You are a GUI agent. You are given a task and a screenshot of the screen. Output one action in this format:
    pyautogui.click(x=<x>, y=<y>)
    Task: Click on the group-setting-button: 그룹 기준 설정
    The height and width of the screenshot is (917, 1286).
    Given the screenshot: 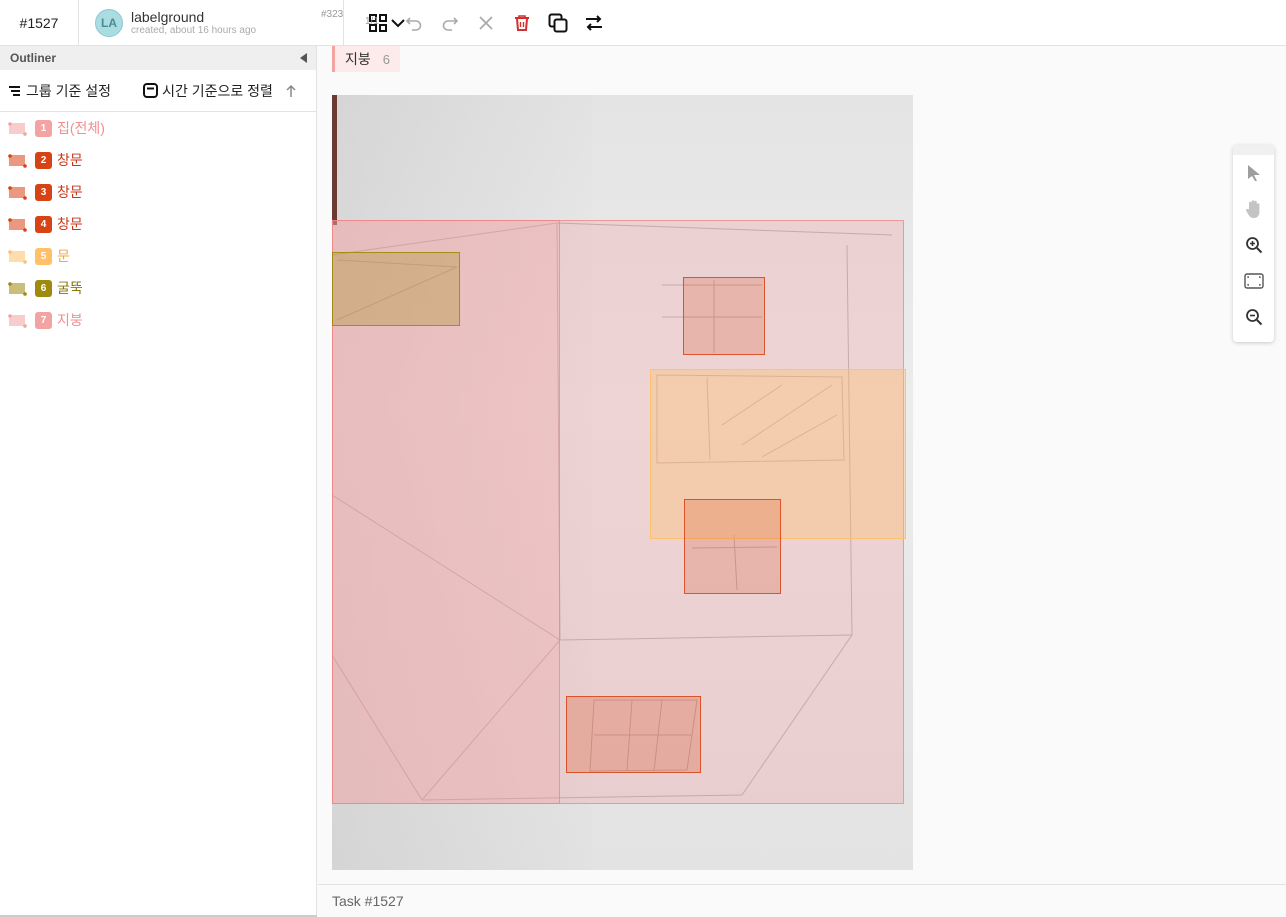 What is the action you would take?
    pyautogui.click(x=59, y=91)
    